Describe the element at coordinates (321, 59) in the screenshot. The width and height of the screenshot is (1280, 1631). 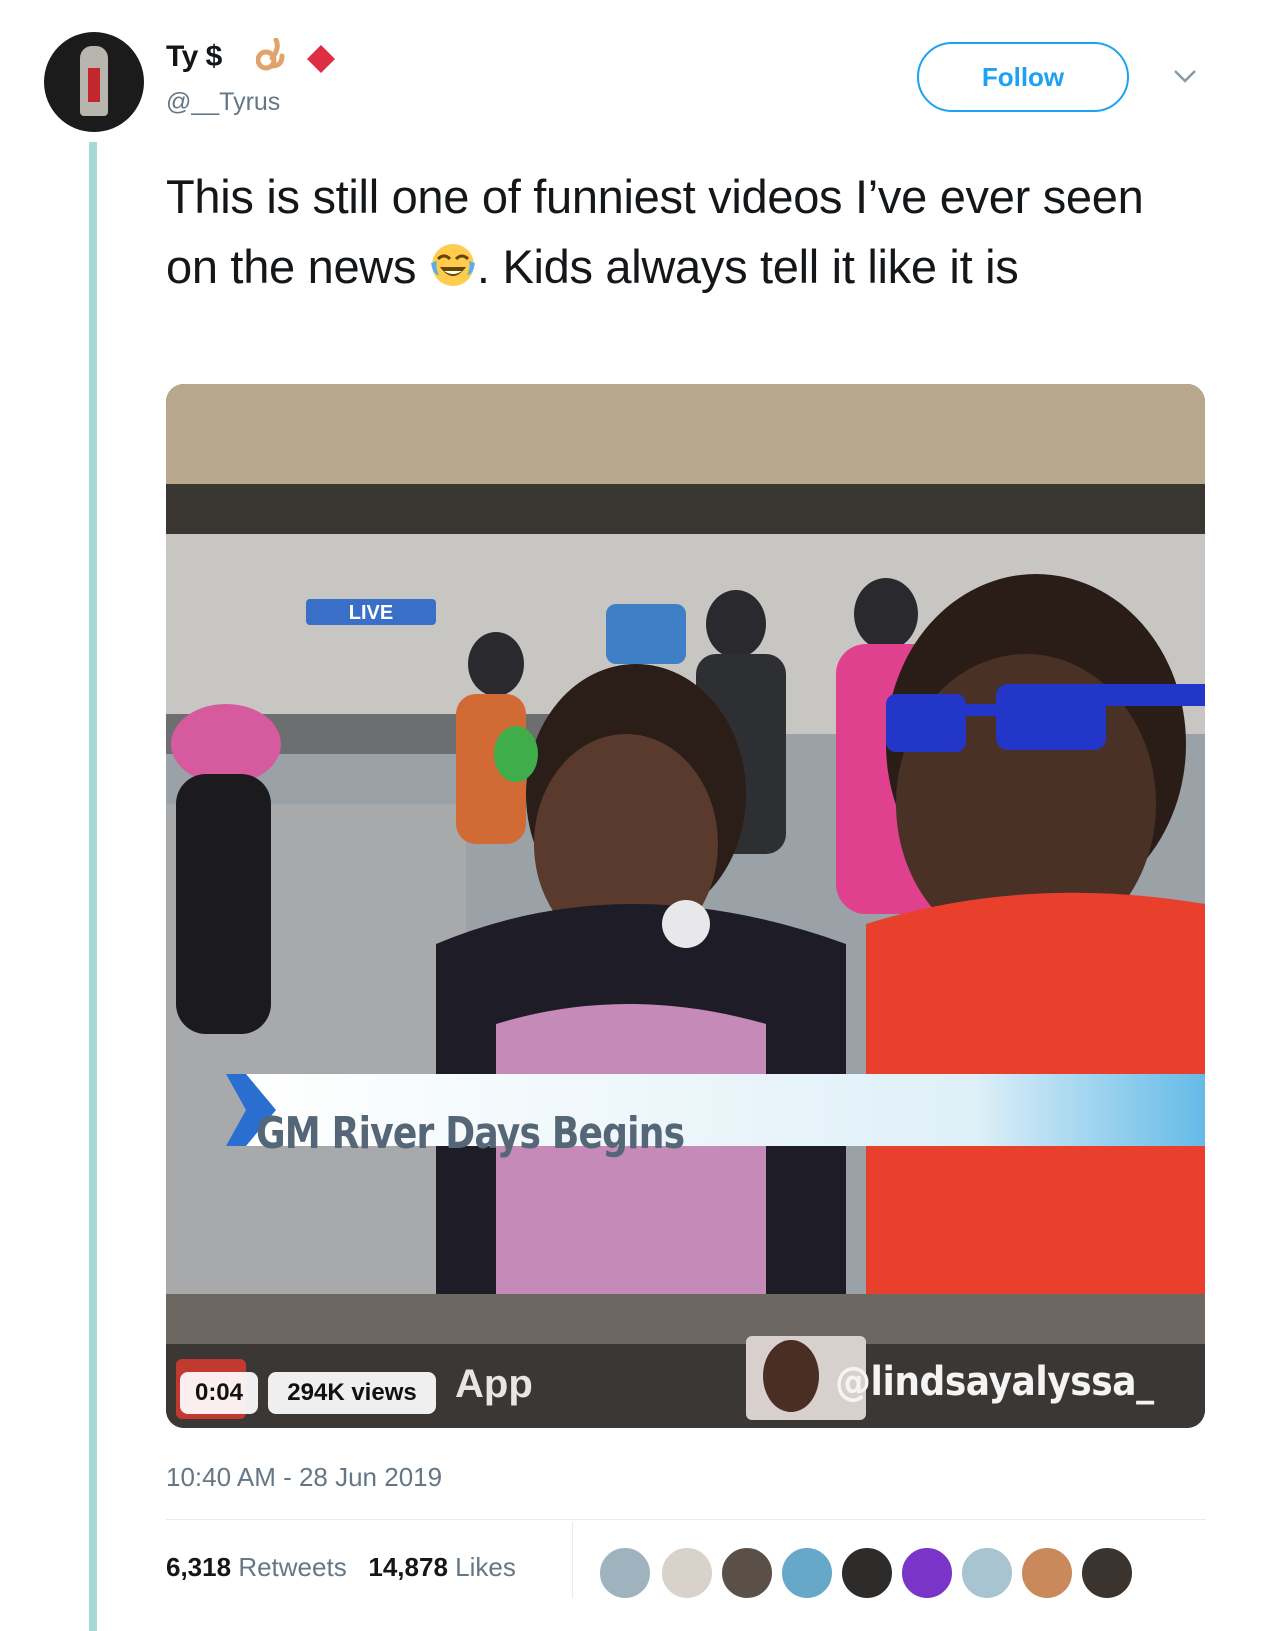
I see `red-diamond-icon` at that location.